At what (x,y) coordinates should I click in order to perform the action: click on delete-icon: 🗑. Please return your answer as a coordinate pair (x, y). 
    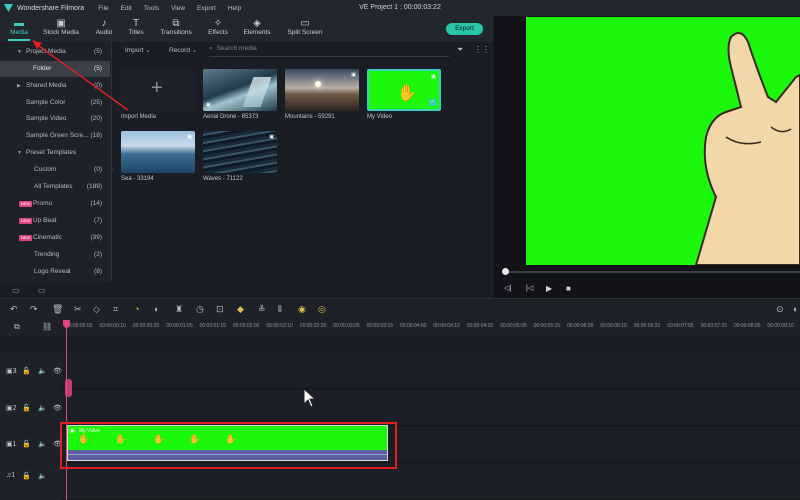
    Looking at the image, I should click on (57, 309).